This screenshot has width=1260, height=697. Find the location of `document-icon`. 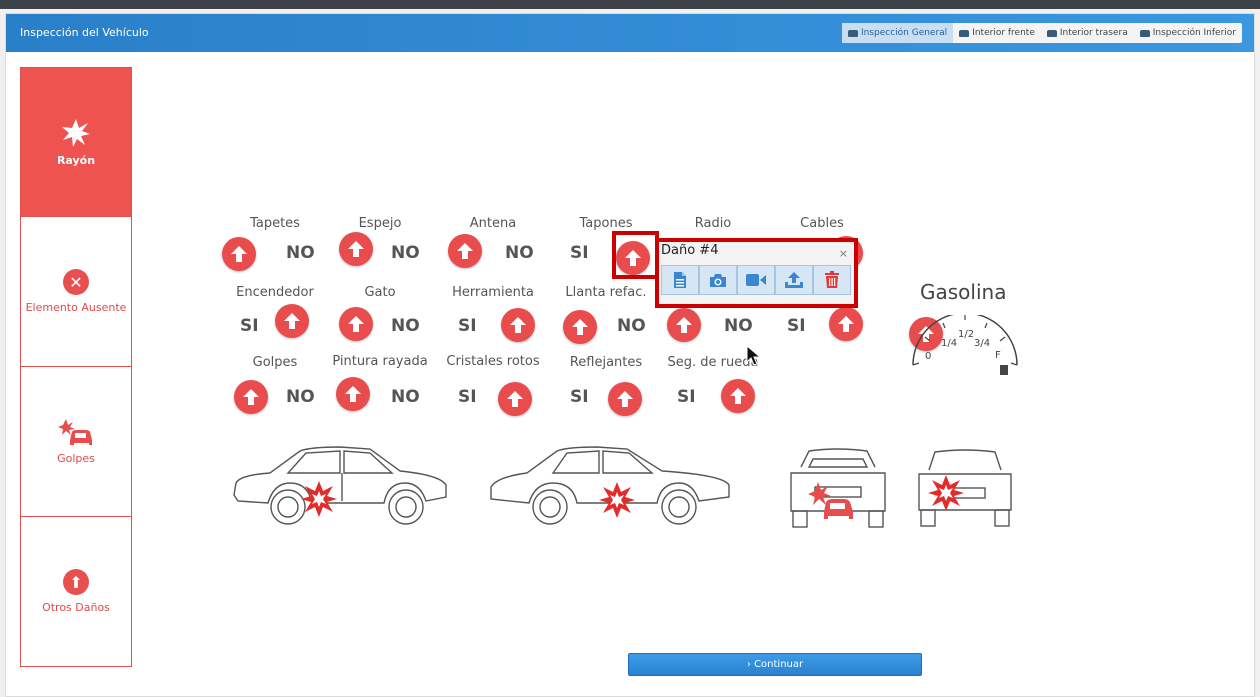

document-icon is located at coordinates (680, 280).